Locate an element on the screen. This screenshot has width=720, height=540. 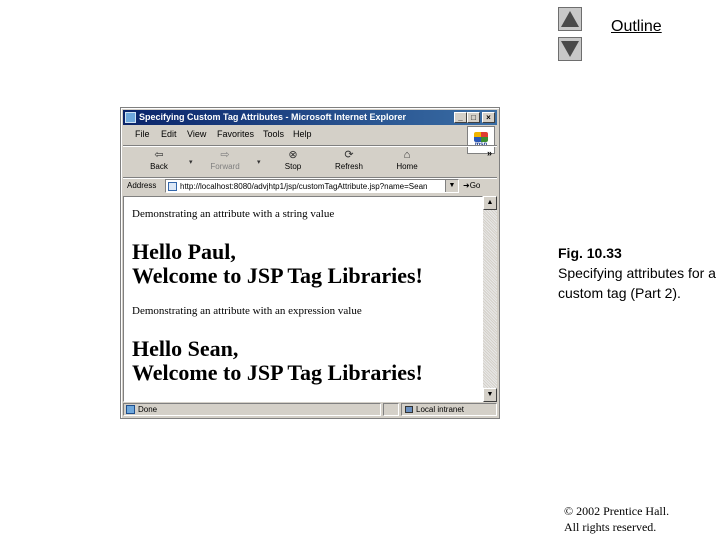
minimize-button: _ is located at coordinates (460, 117).